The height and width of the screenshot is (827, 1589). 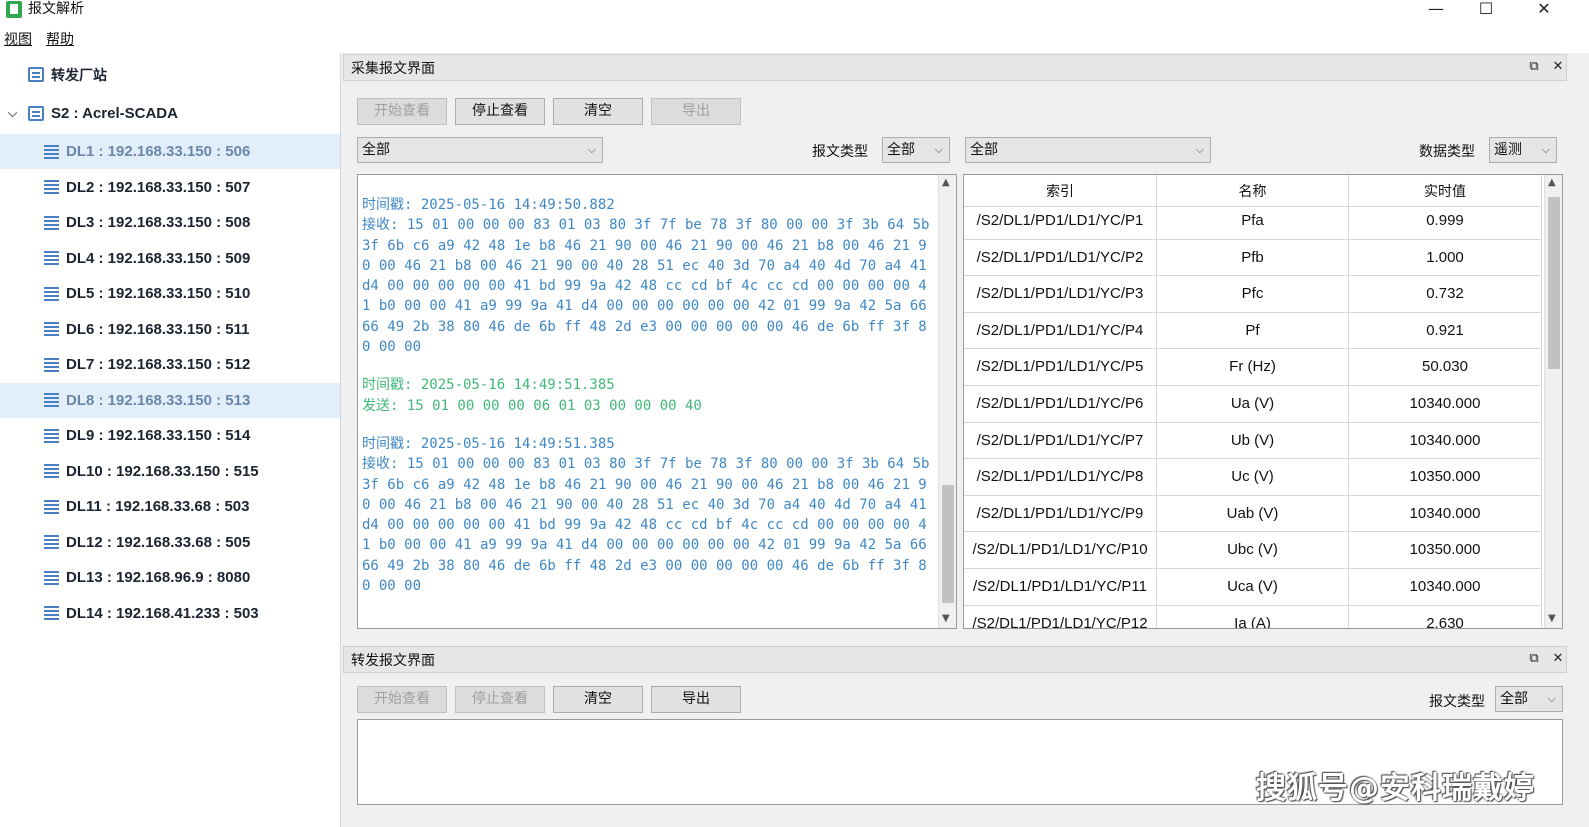 I want to click on data-type-value: 遥测, so click(x=1508, y=150).